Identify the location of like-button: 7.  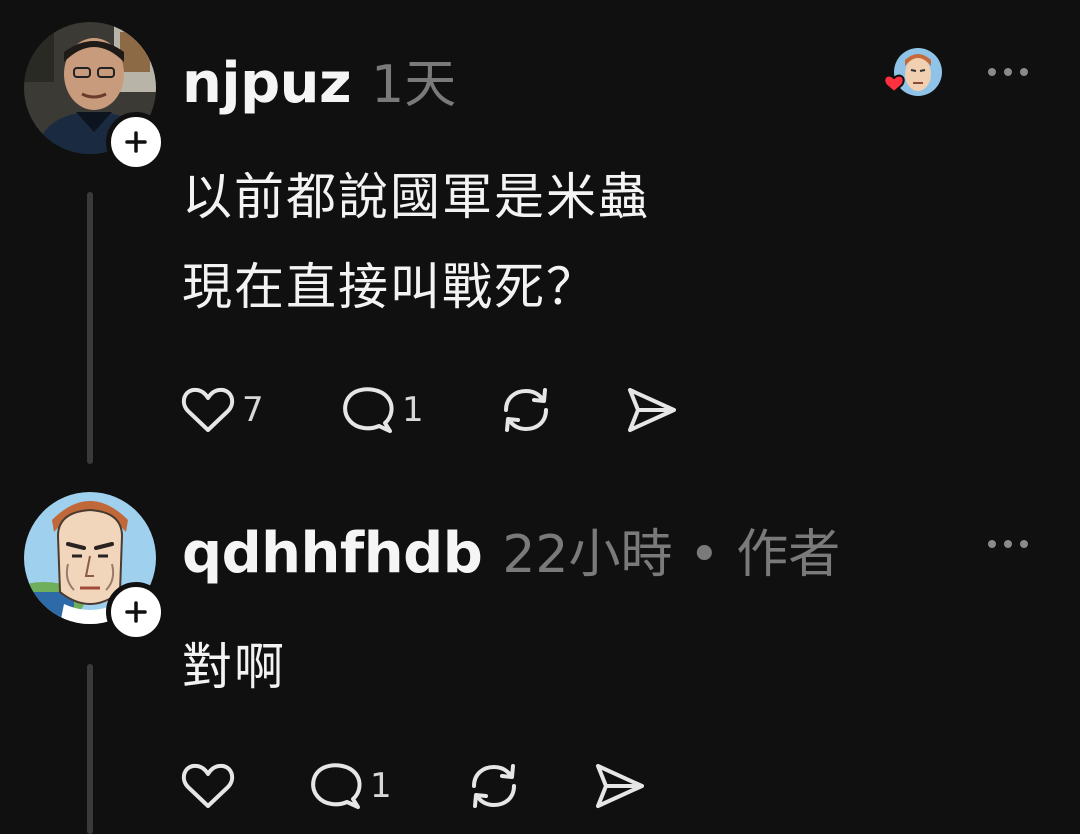
(260, 410).